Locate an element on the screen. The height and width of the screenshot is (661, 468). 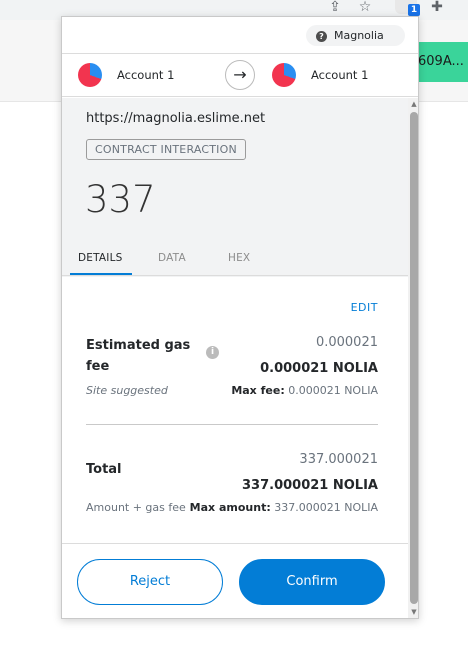
max-fee-value: 0.000021 NOLIA is located at coordinates (333, 390).